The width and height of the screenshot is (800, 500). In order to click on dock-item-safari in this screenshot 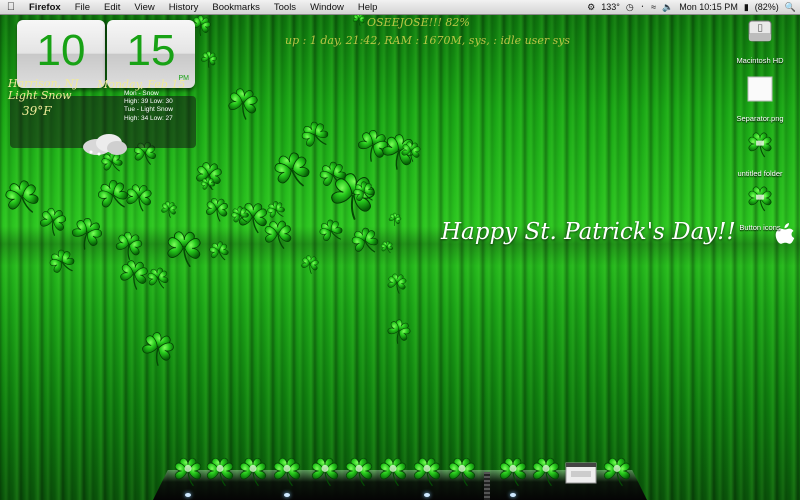, I will do `click(253, 471)`.